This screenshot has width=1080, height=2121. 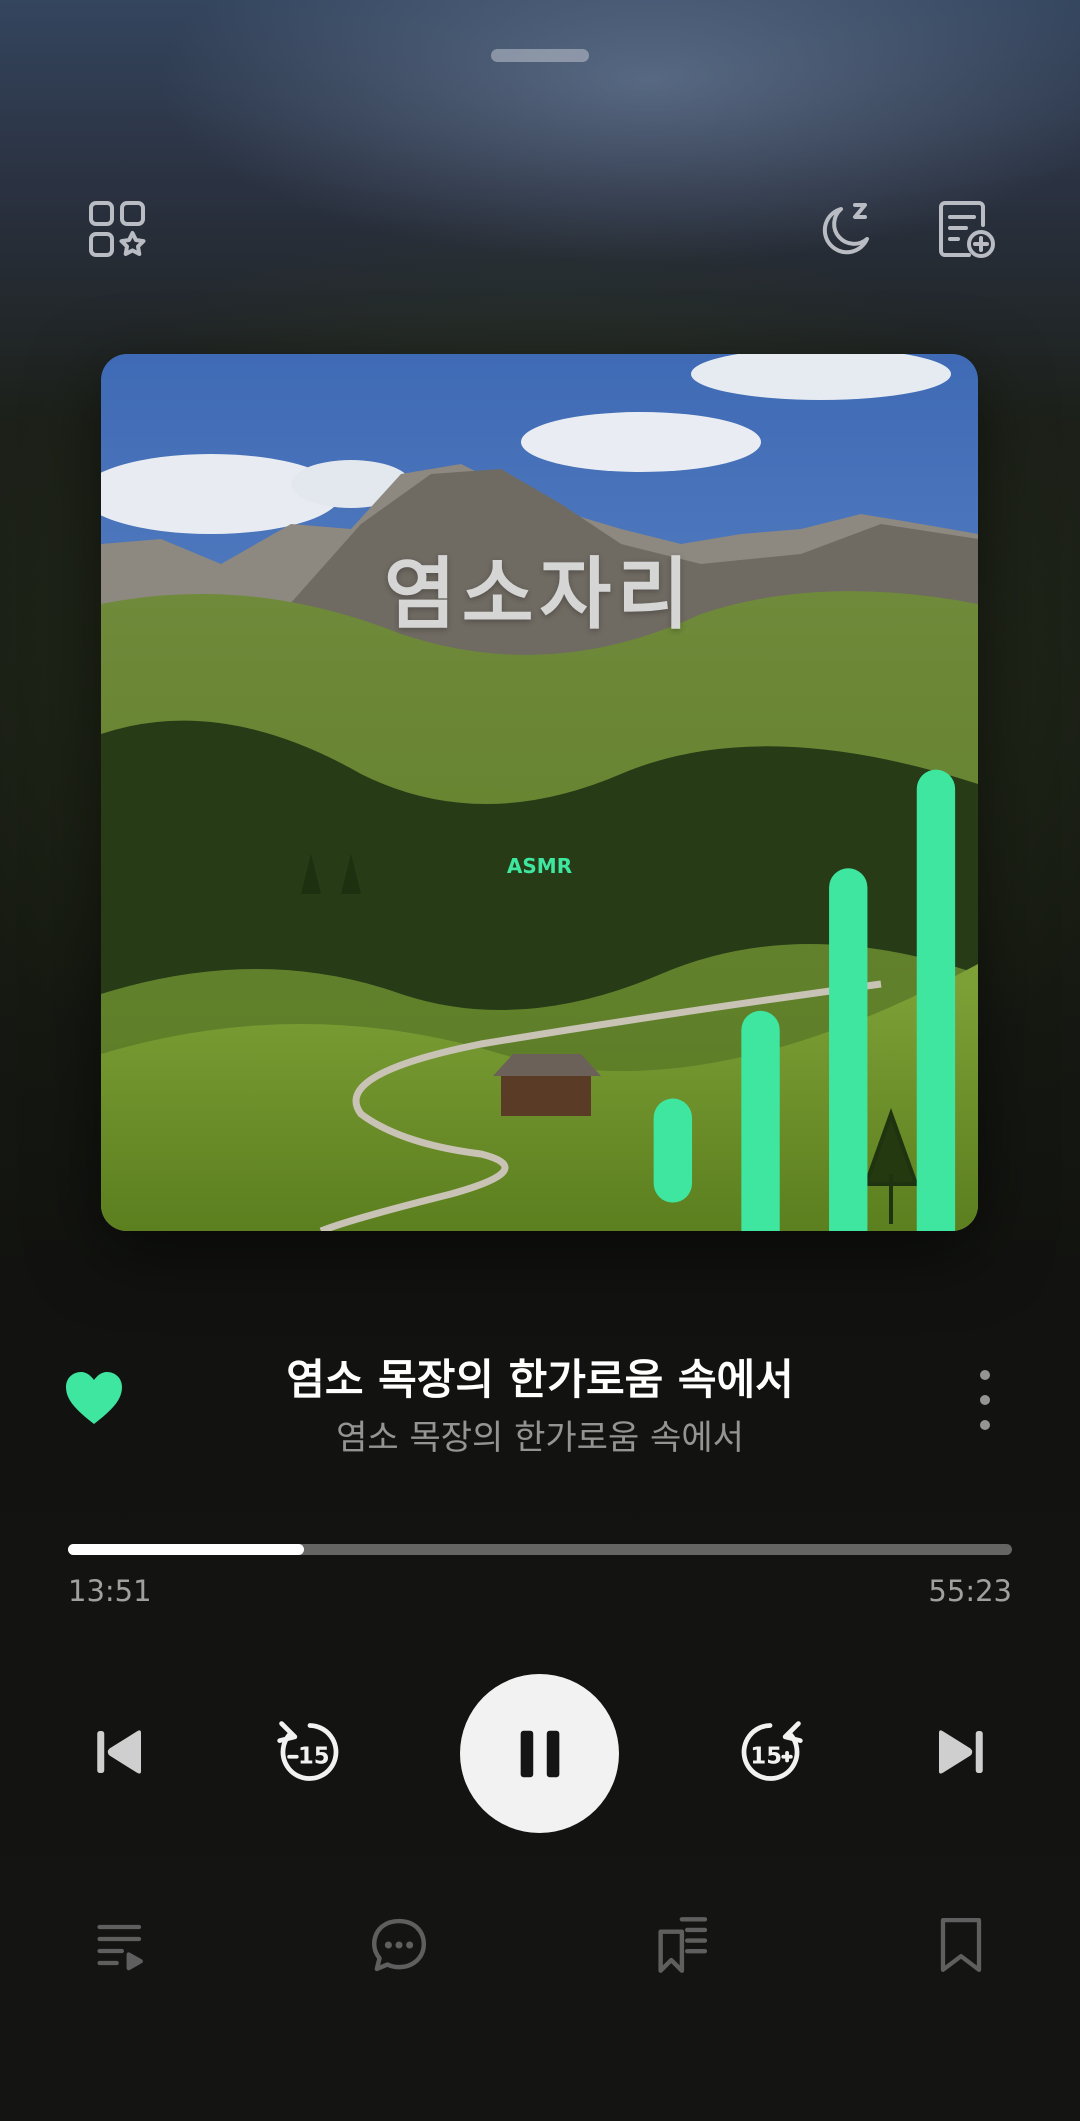 I want to click on pause-icon, so click(x=539, y=1753).